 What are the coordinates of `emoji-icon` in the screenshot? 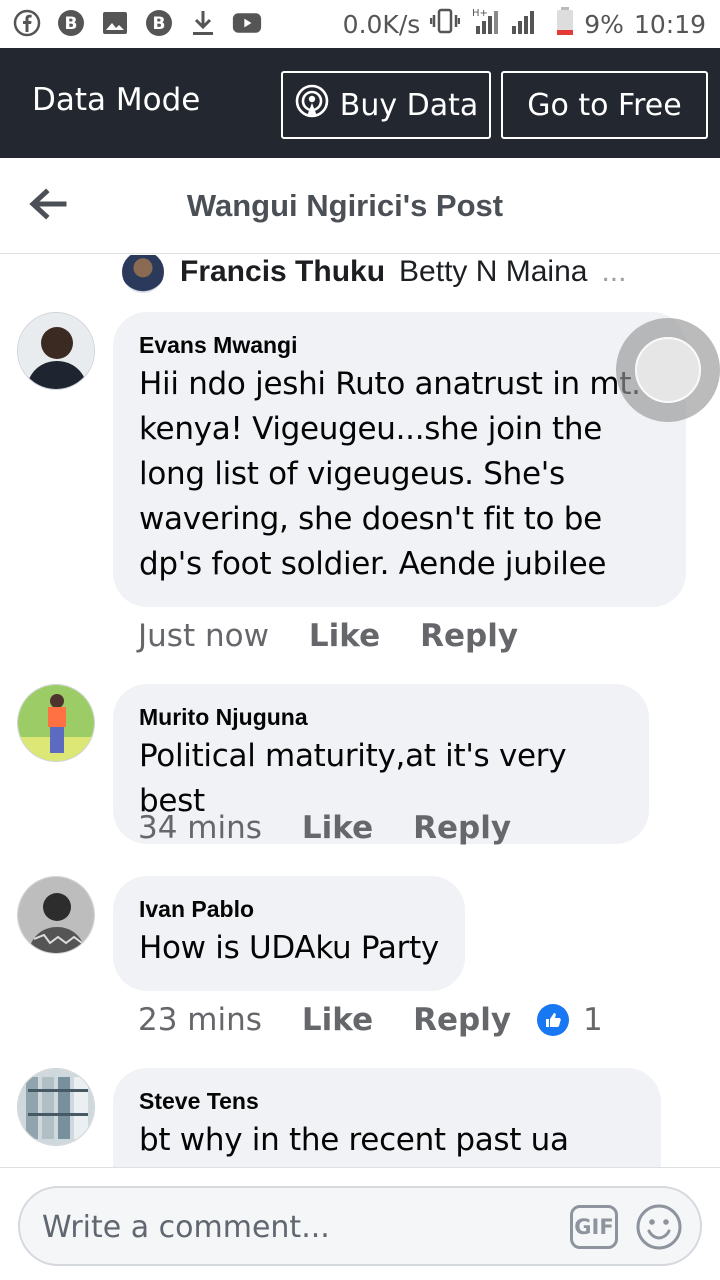 It's located at (659, 1227).